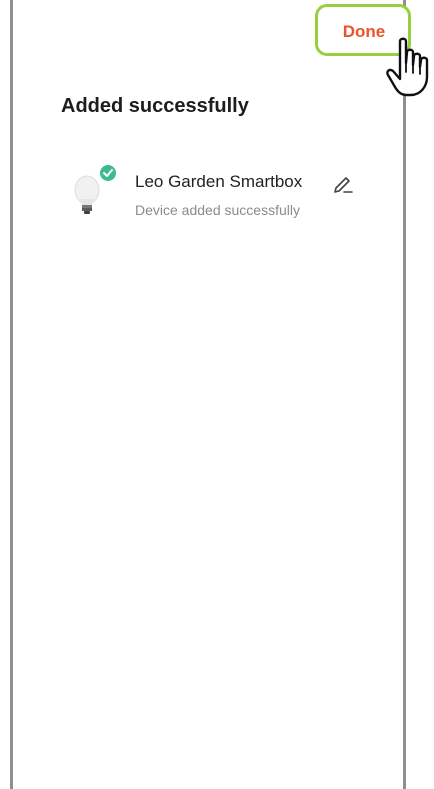 This screenshot has width=434, height=789. Describe the element at coordinates (108, 173) in the screenshot. I see `check-badge-icon` at that location.